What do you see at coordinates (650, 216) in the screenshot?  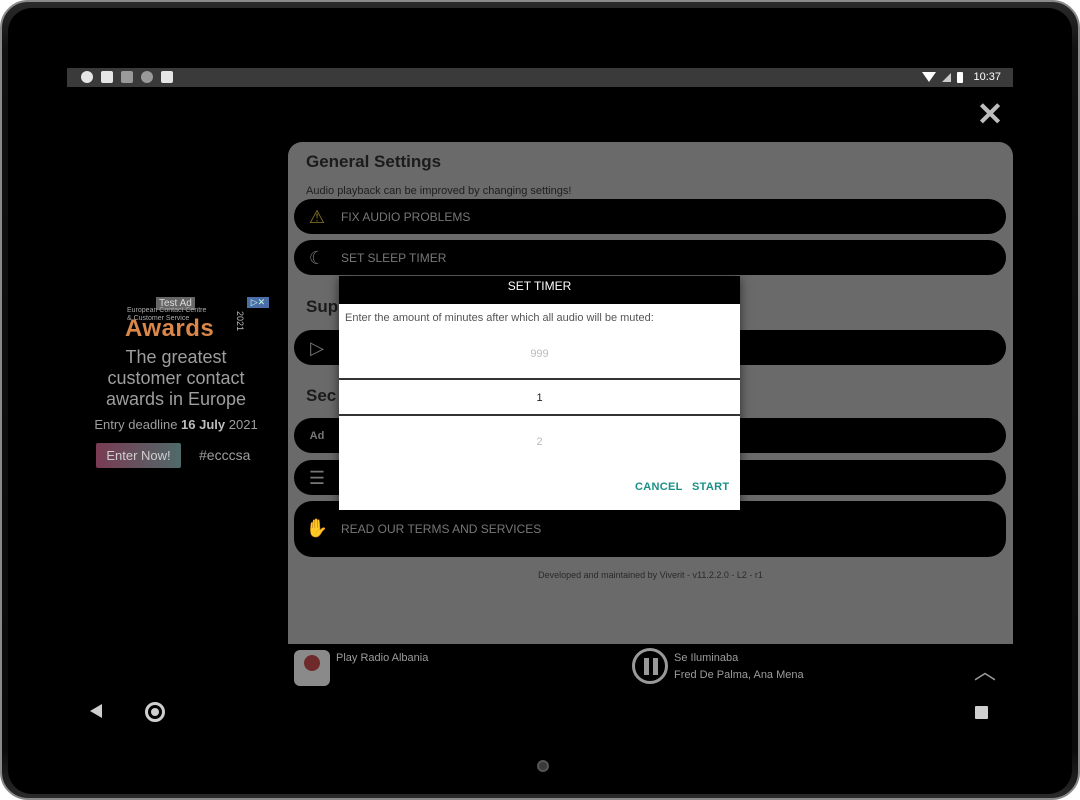 I see `fix-audio-button: ⚠ FIX AUDIO PROBLEMS` at bounding box center [650, 216].